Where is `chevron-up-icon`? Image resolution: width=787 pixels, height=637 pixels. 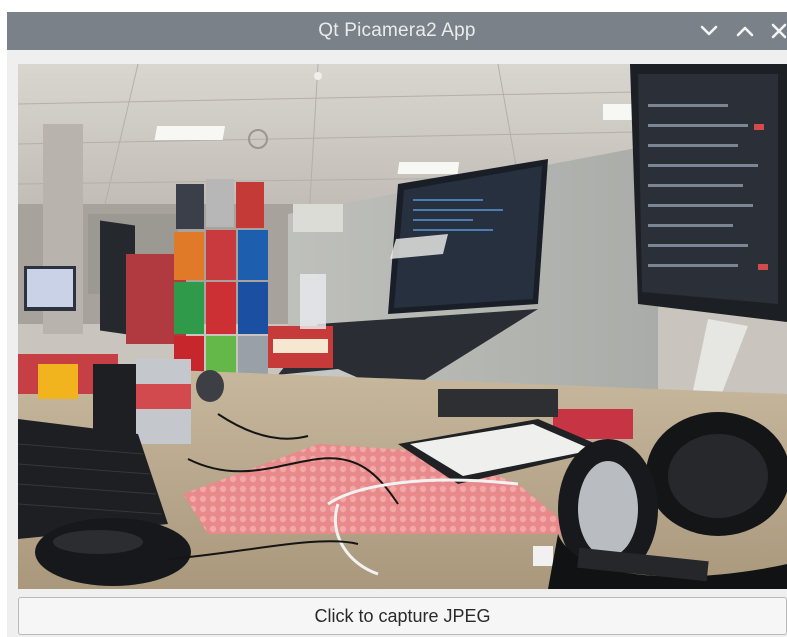 chevron-up-icon is located at coordinates (745, 31).